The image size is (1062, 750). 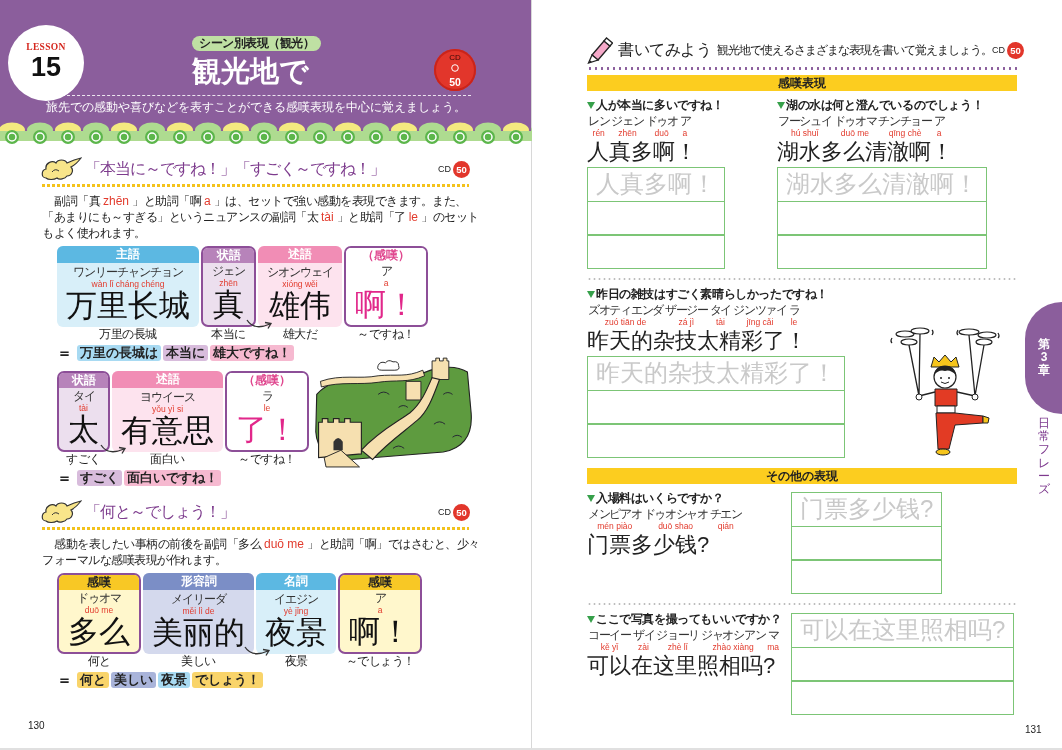 What do you see at coordinates (625, 310) in the screenshot?
I see `katakana-reading: ズオティエンダ` at bounding box center [625, 310].